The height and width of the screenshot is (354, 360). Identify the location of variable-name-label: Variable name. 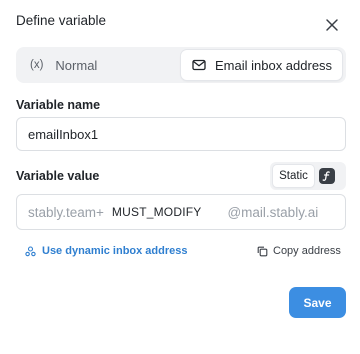
(58, 105).